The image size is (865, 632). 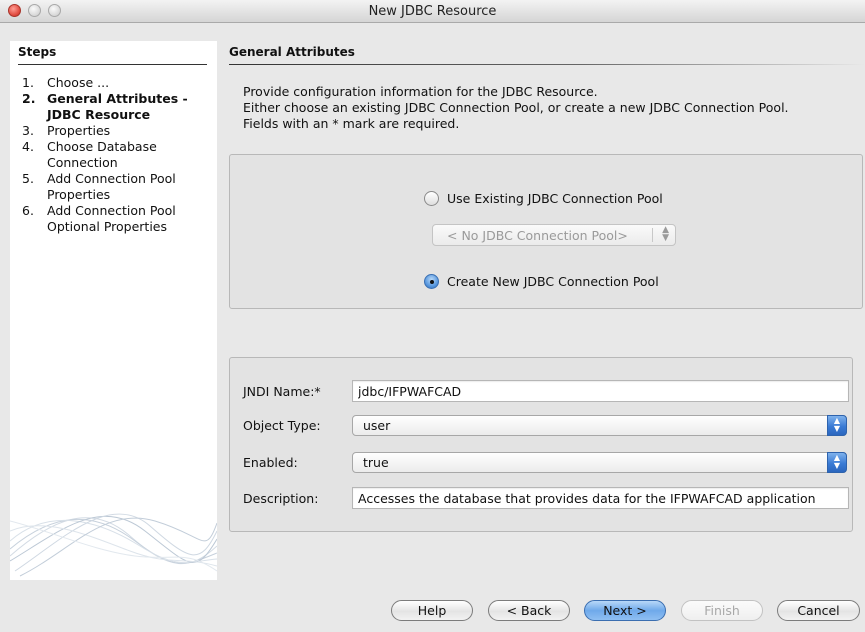 What do you see at coordinates (270, 462) in the screenshot?
I see `enabled-label: Enabled:` at bounding box center [270, 462].